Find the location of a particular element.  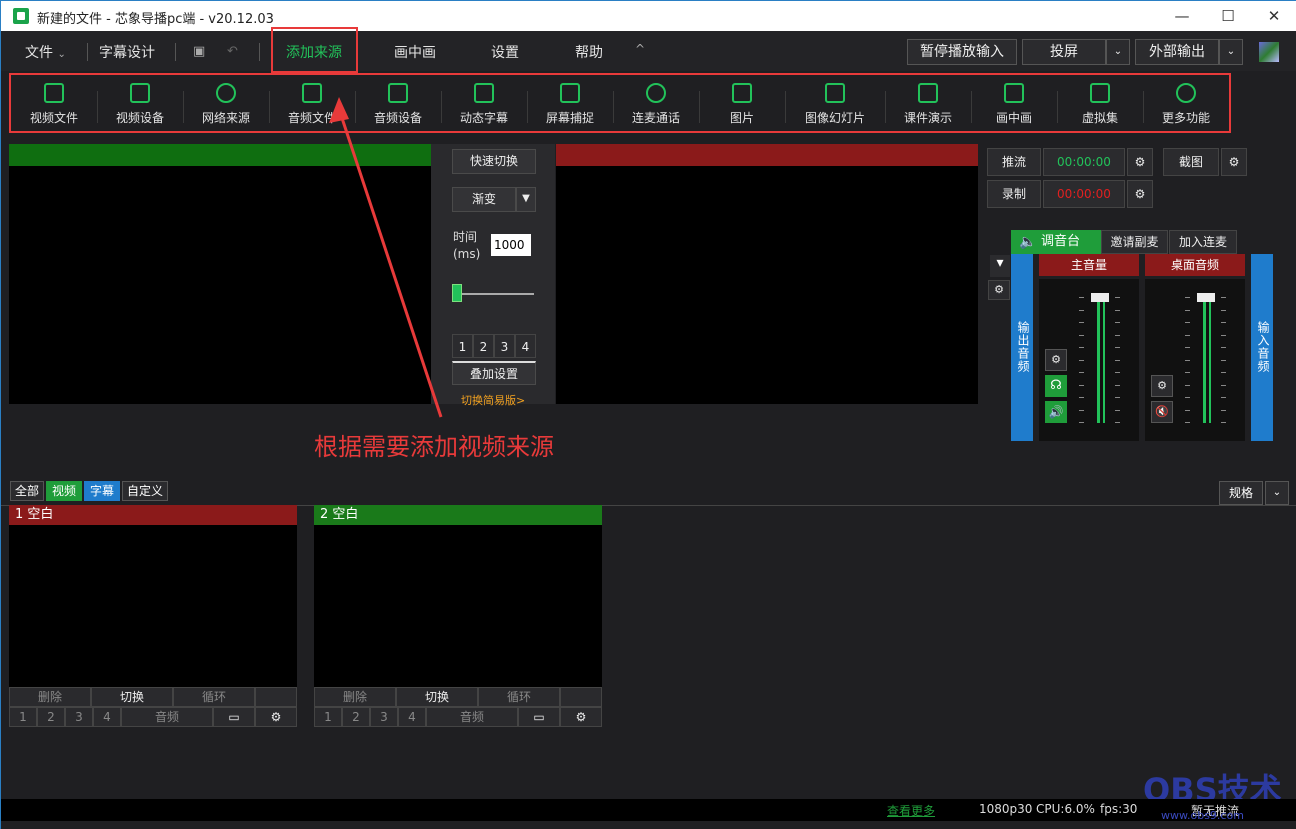

spec-button: 规格 is located at coordinates (1241, 493).